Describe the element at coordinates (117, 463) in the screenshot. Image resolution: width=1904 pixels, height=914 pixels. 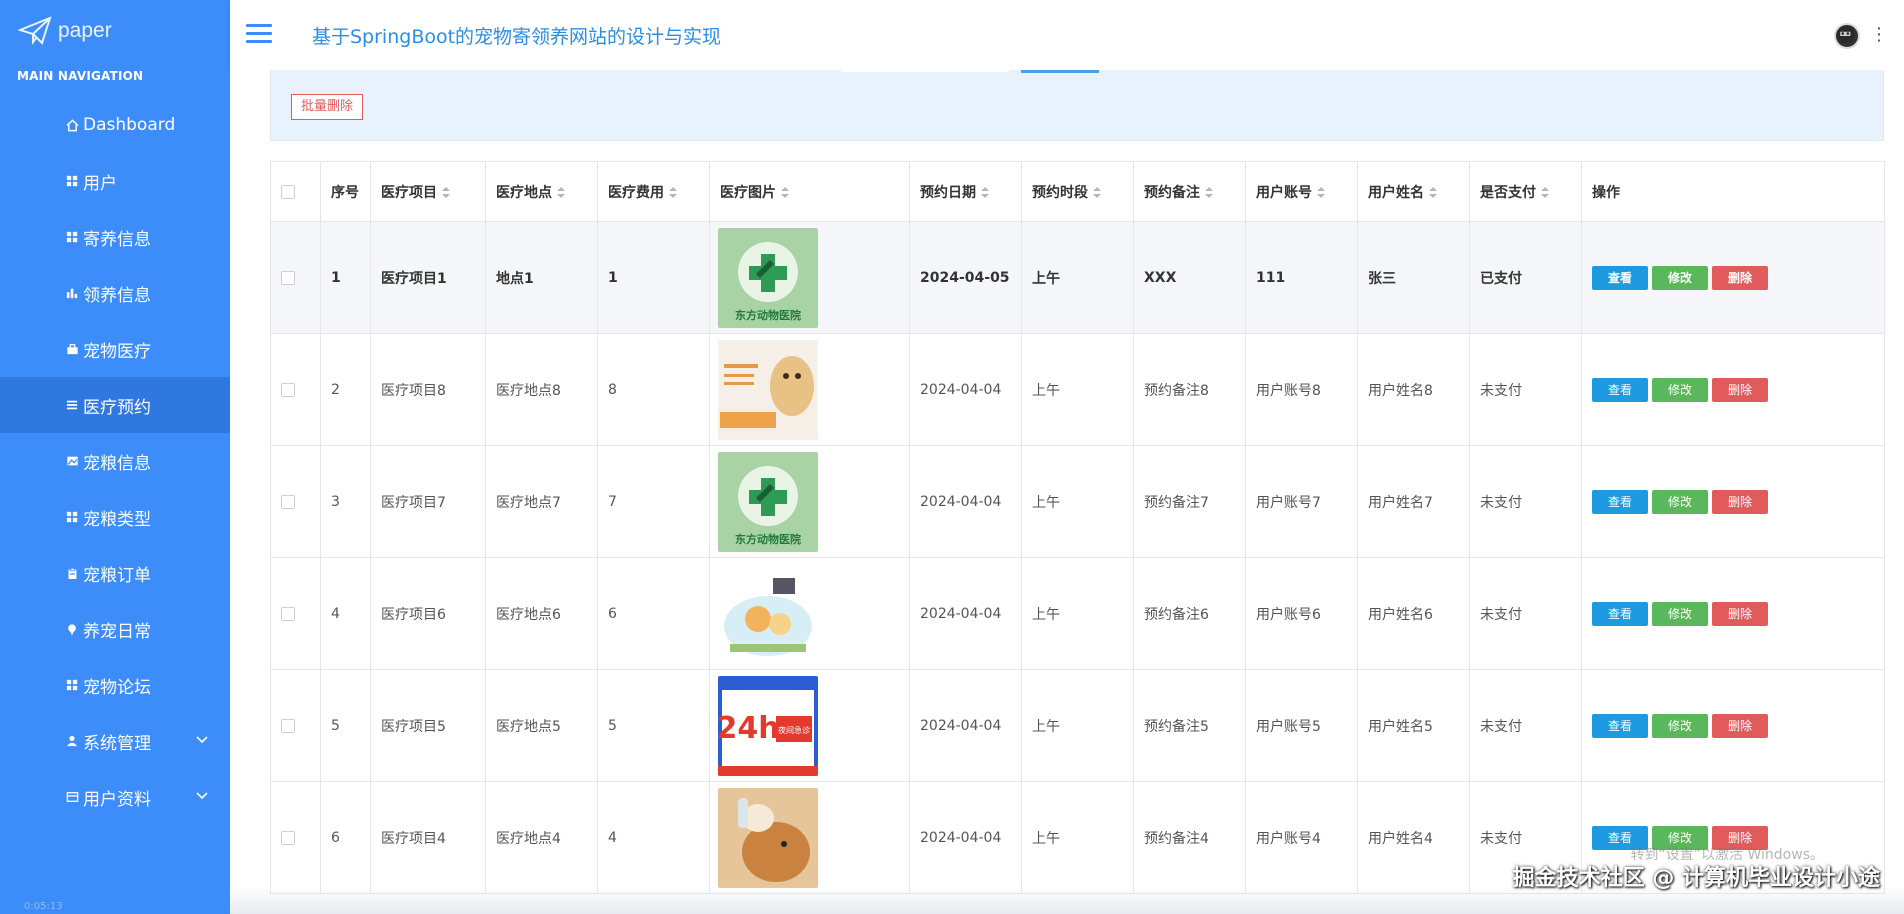
I see `sidebar-item-label: 宠粮信息` at that location.